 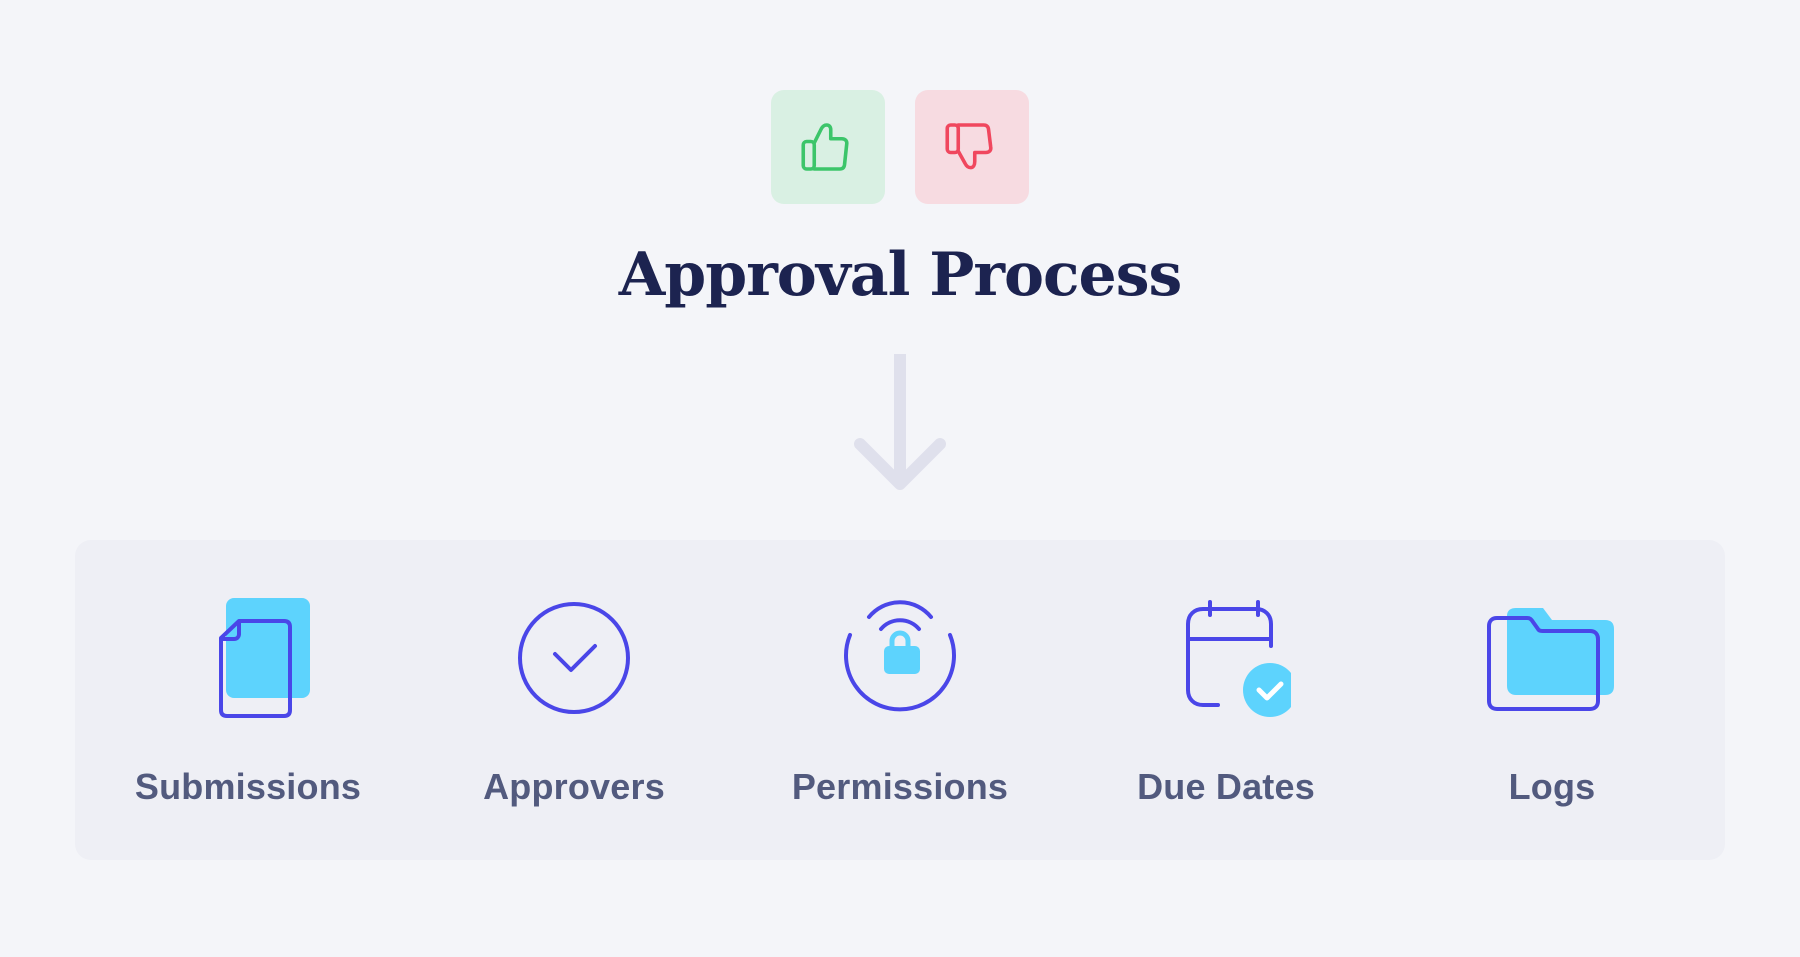 I want to click on feature-label: Logs, so click(x=1552, y=786).